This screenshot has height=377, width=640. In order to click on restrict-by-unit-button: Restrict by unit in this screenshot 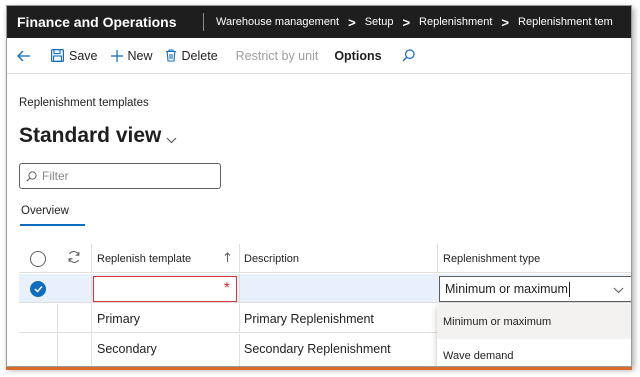, I will do `click(277, 56)`.